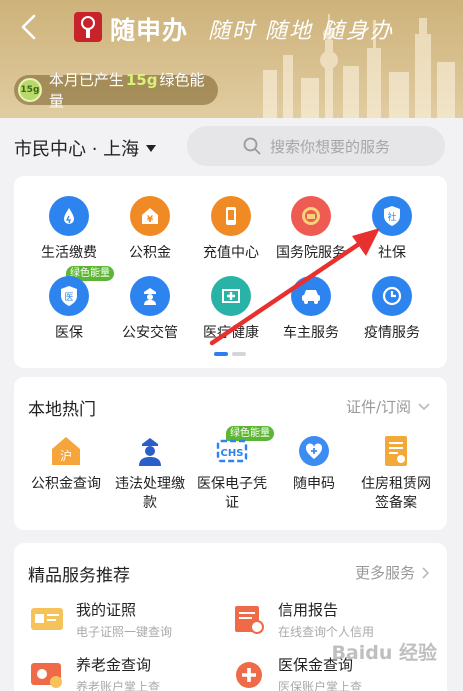 The image size is (463, 691). Describe the element at coordinates (46, 675) in the screenshot. I see `pension-icon` at that location.